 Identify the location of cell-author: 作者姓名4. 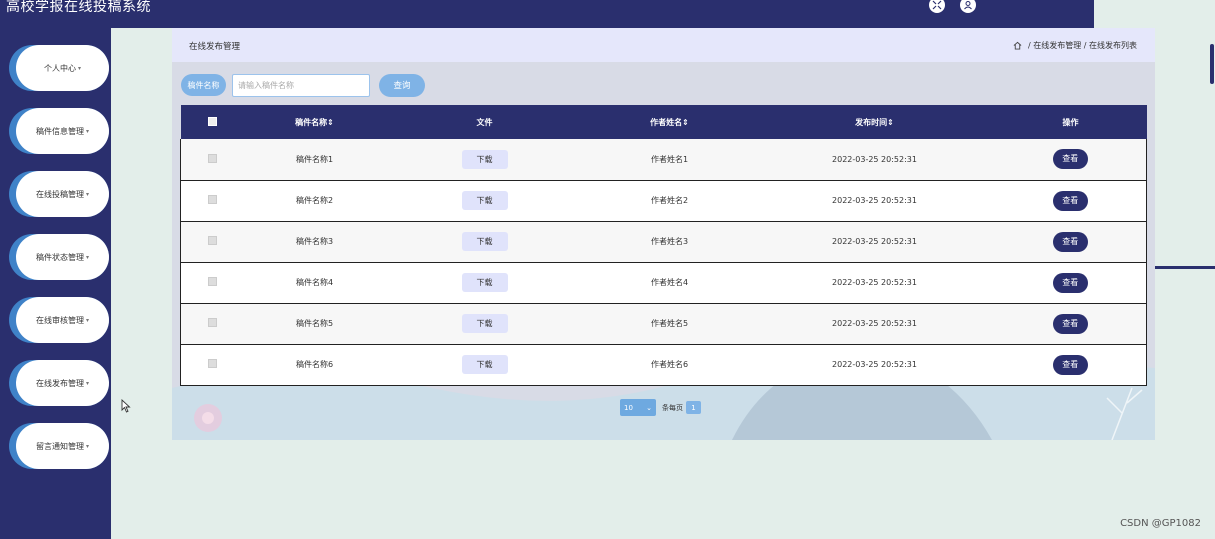
(669, 282).